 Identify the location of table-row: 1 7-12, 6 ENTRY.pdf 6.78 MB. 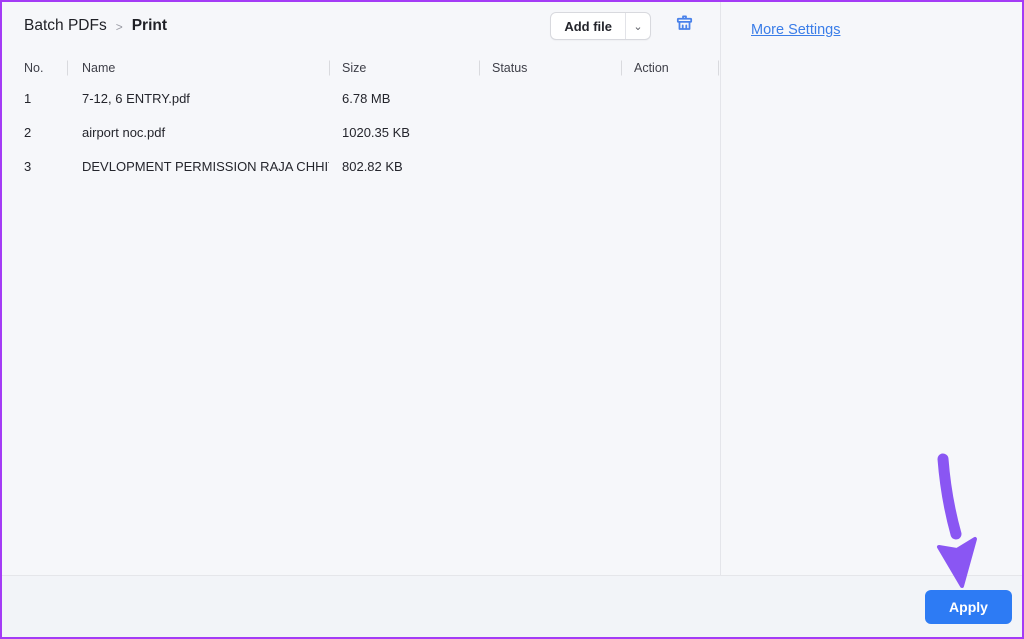
(361, 98).